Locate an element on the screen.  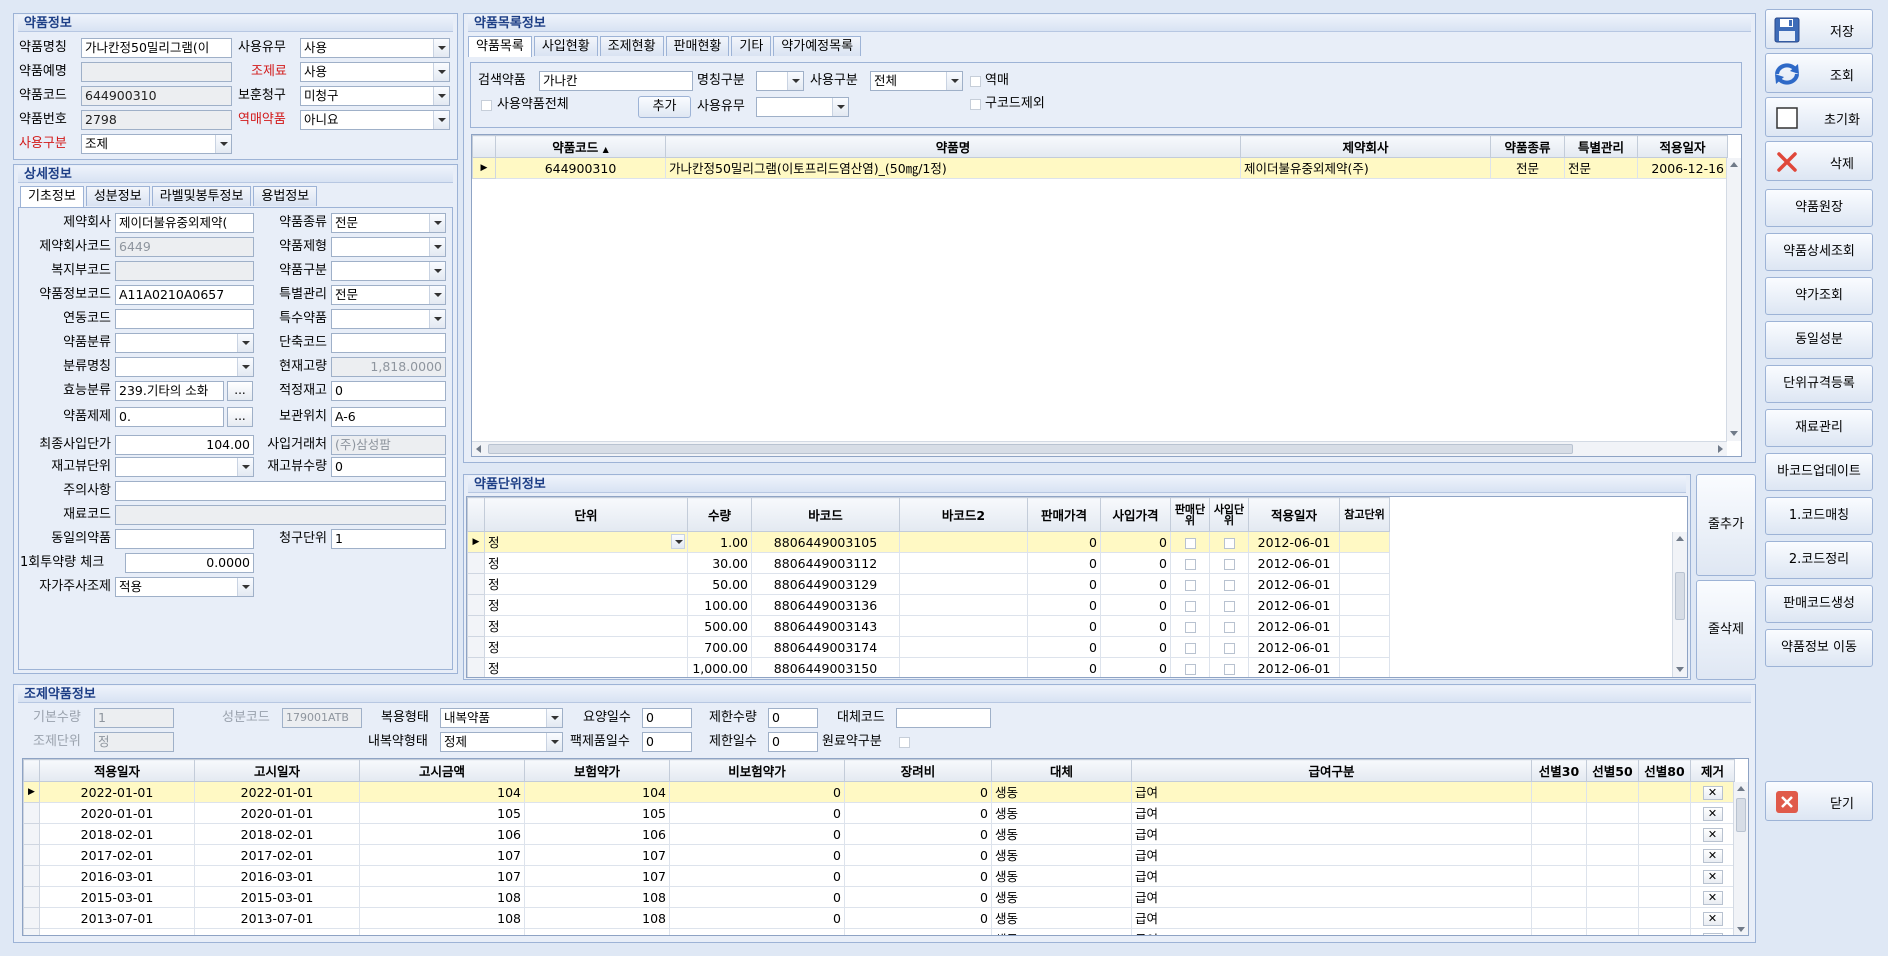
storage-field: A-6 is located at coordinates (388, 417).